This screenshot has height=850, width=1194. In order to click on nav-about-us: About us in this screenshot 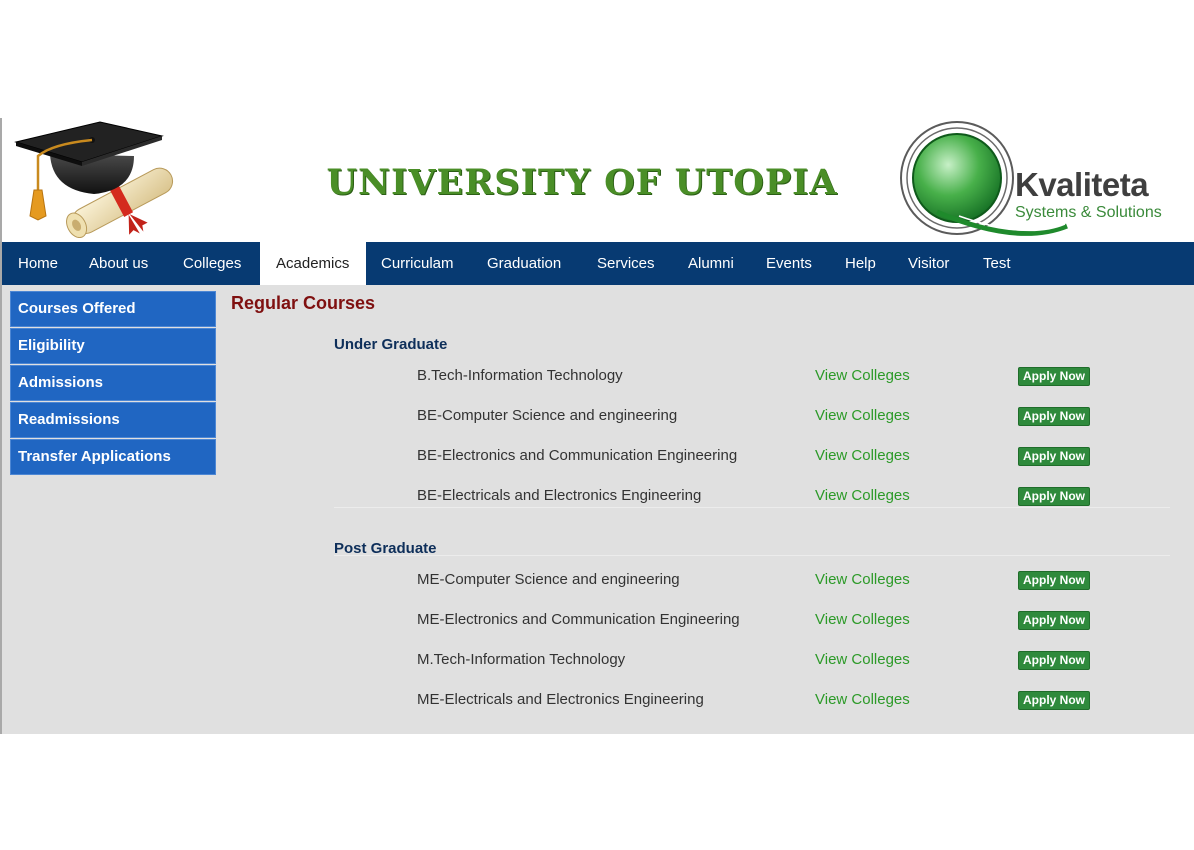, I will do `click(118, 263)`.